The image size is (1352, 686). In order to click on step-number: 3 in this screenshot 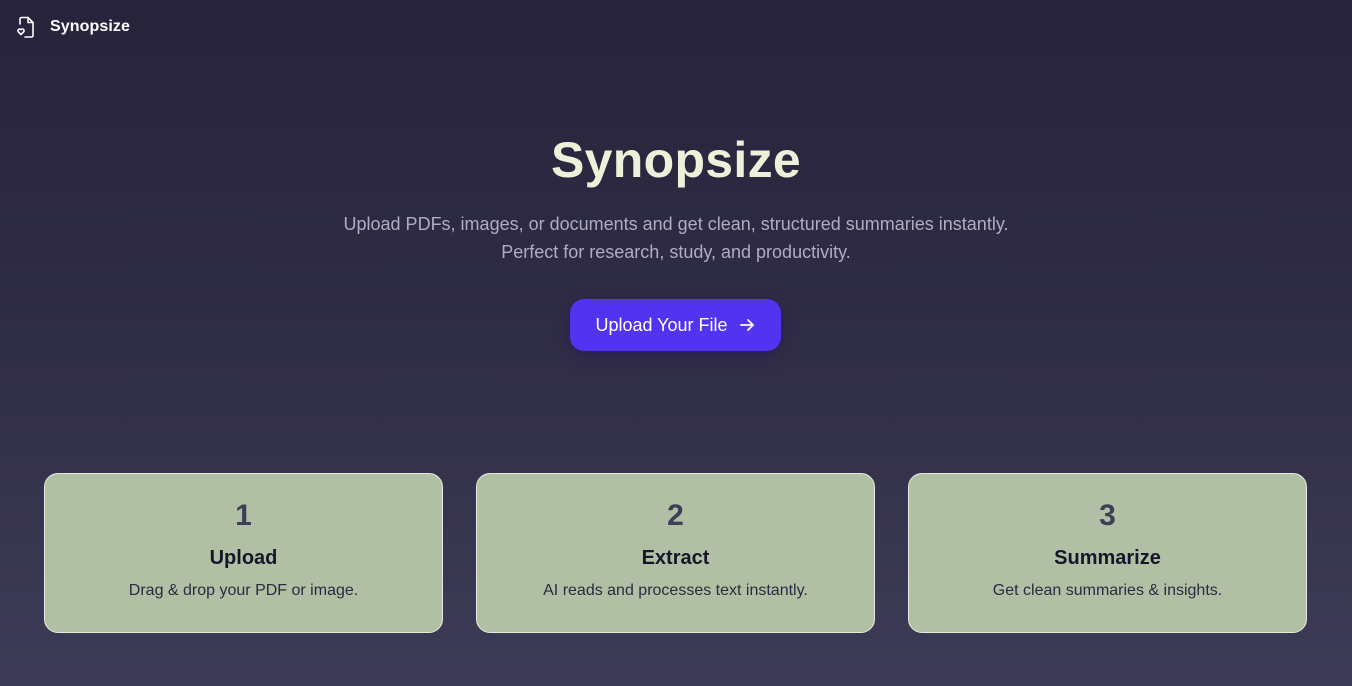, I will do `click(1107, 515)`.